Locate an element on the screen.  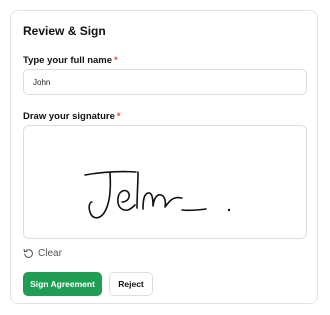
sign-agreement-button: Sign Agreement is located at coordinates (62, 284).